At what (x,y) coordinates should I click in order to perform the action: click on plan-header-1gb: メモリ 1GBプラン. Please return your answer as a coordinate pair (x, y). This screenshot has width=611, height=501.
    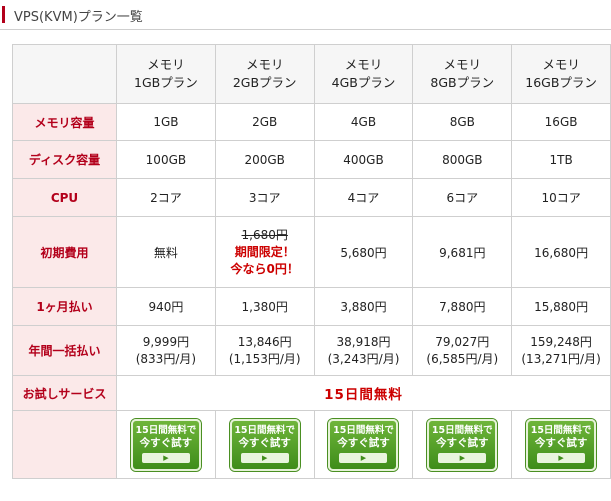
    Looking at the image, I should click on (166, 74).